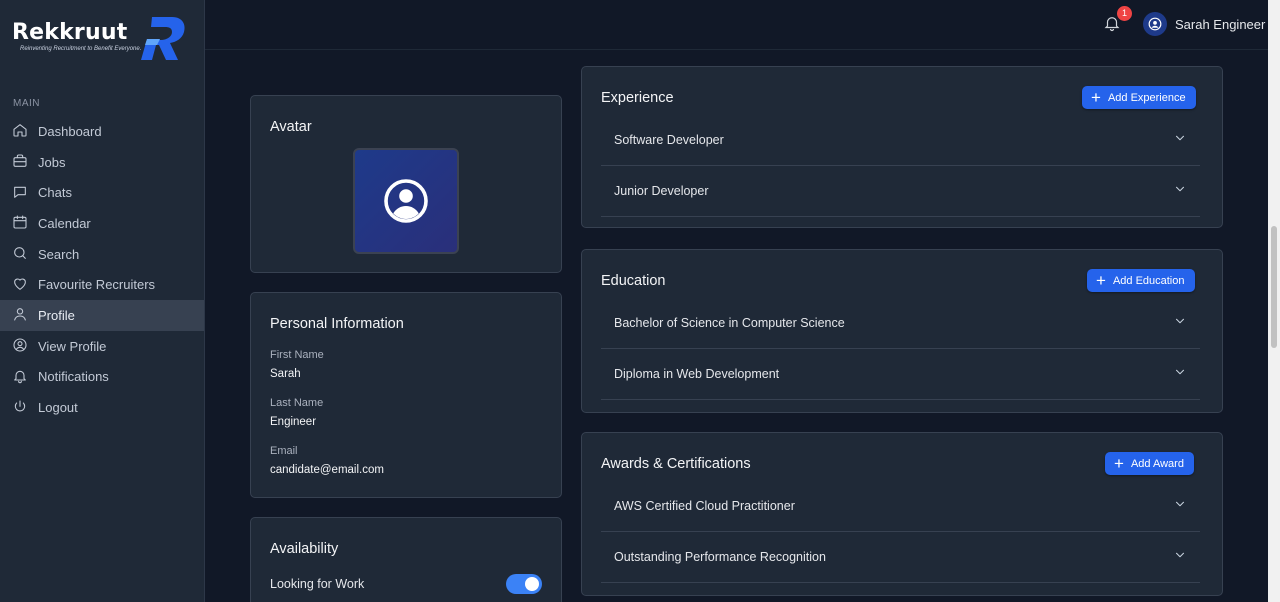  What do you see at coordinates (669, 140) in the screenshot?
I see `experience-item-label: Software Developer` at bounding box center [669, 140].